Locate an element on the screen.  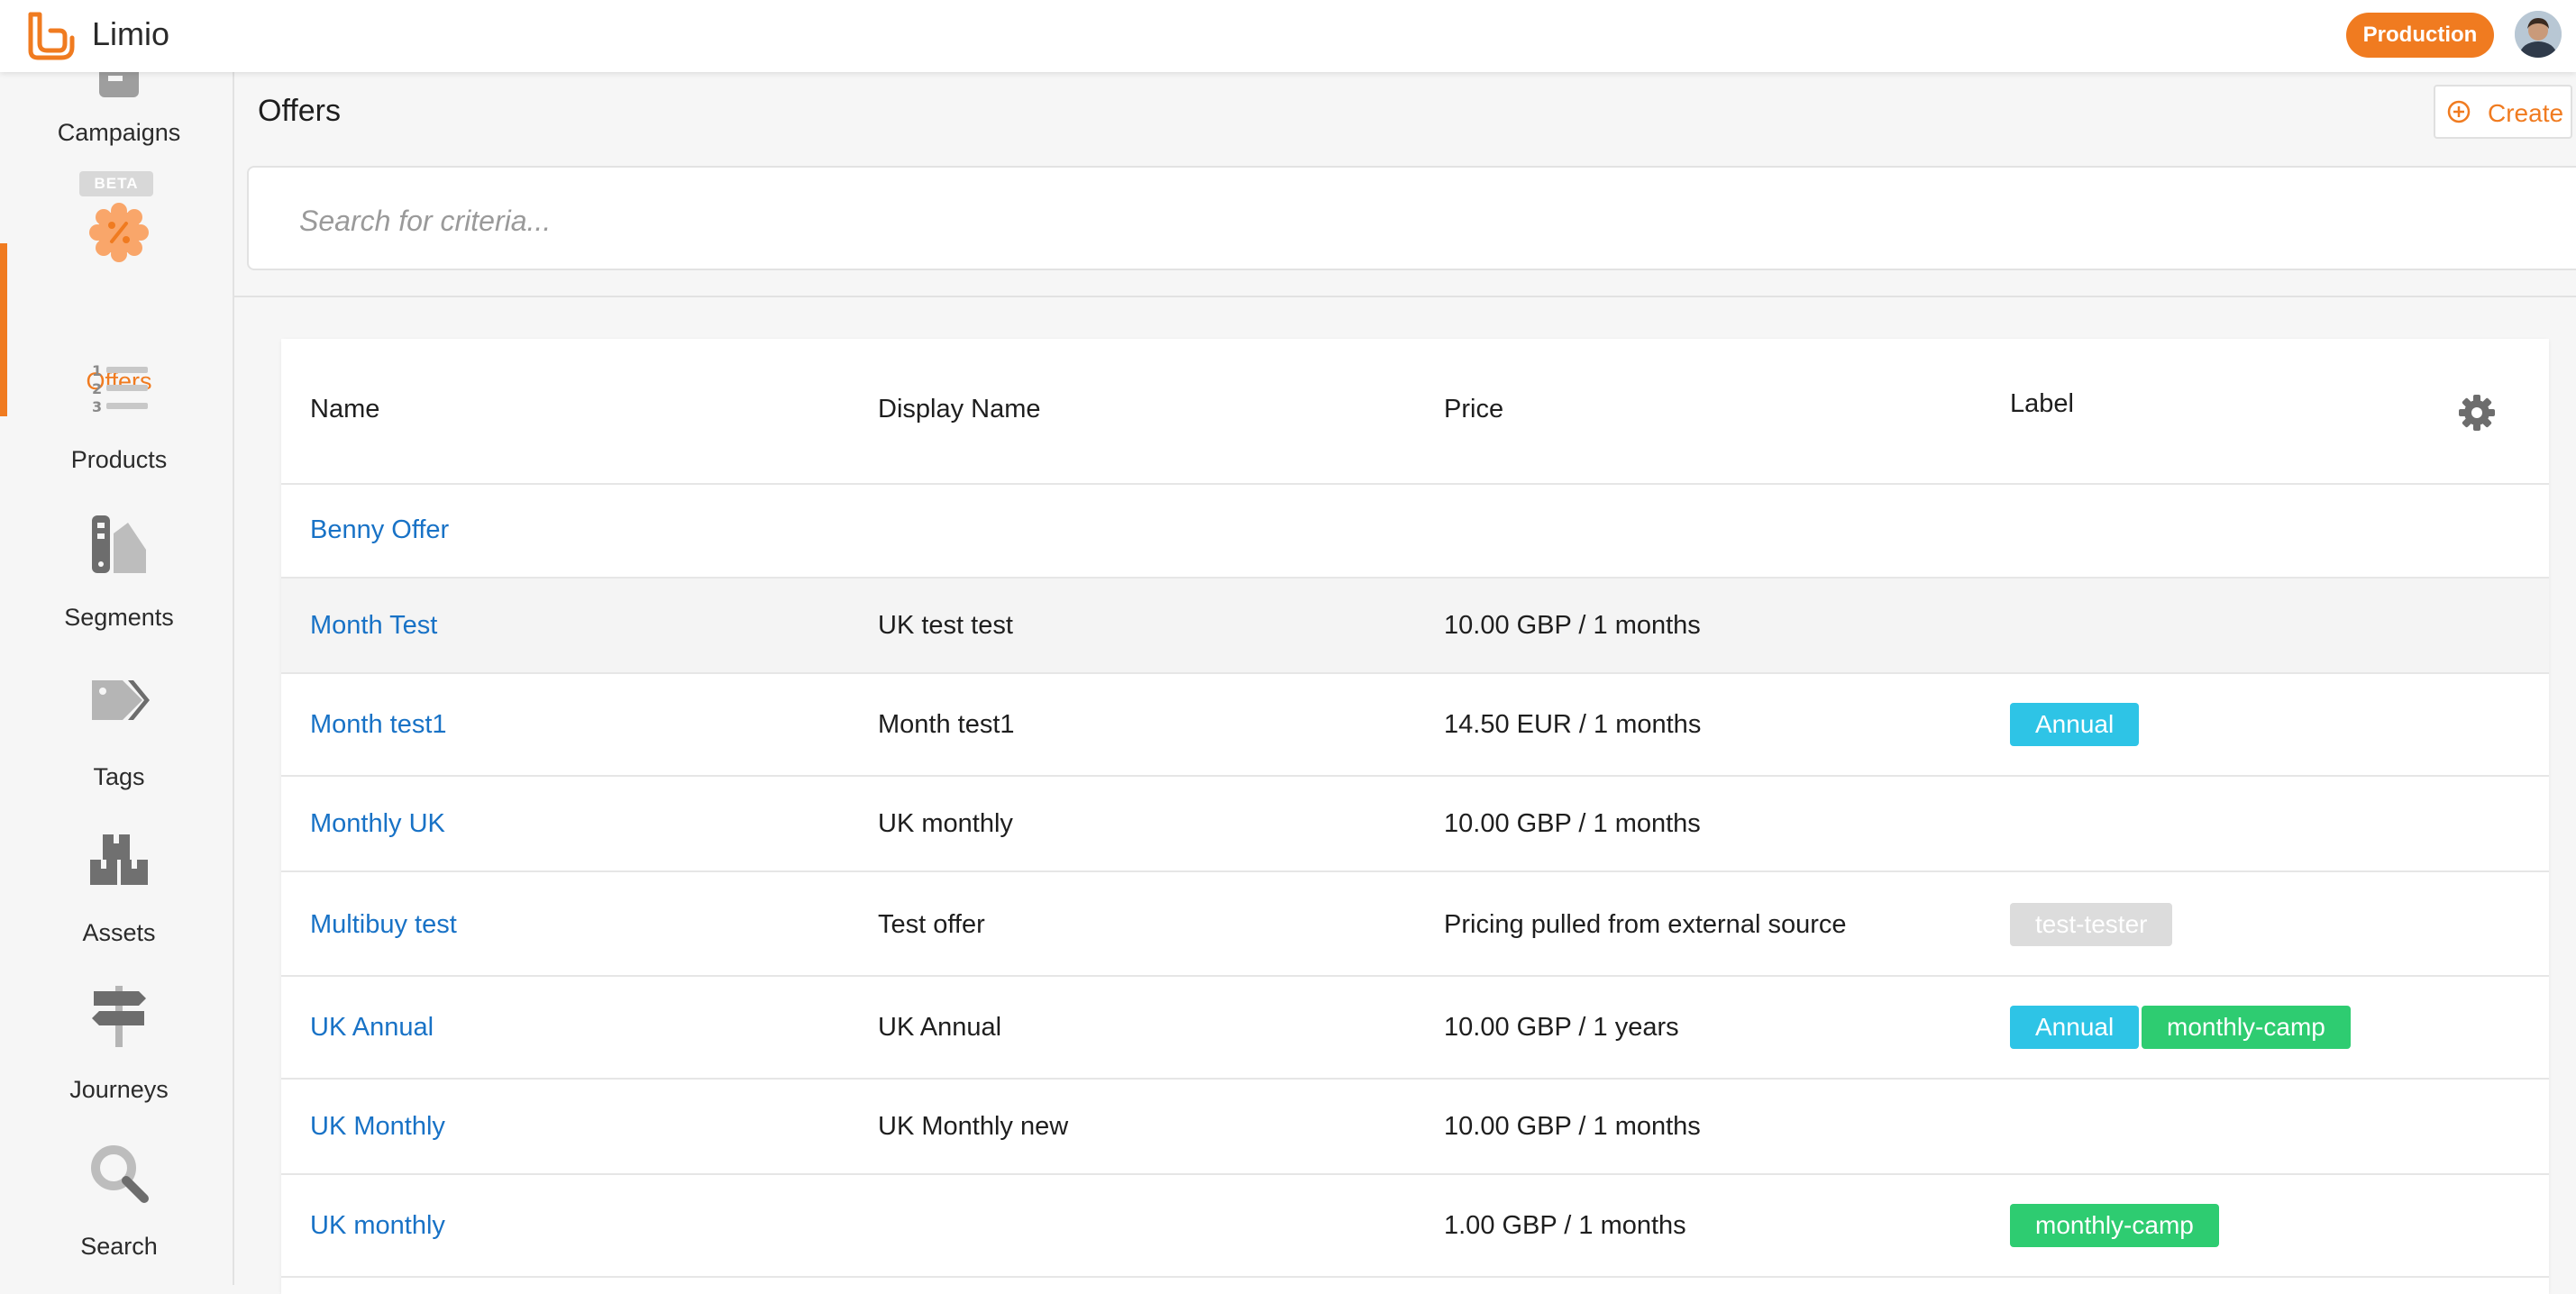
sidebar-item-label: Segments is located at coordinates (119, 618).